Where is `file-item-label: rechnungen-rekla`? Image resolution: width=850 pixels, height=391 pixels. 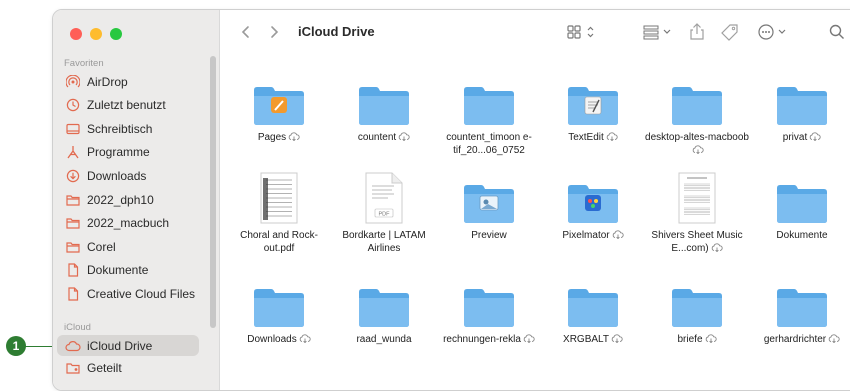 file-item-label: rechnungen-rekla is located at coordinates (489, 339).